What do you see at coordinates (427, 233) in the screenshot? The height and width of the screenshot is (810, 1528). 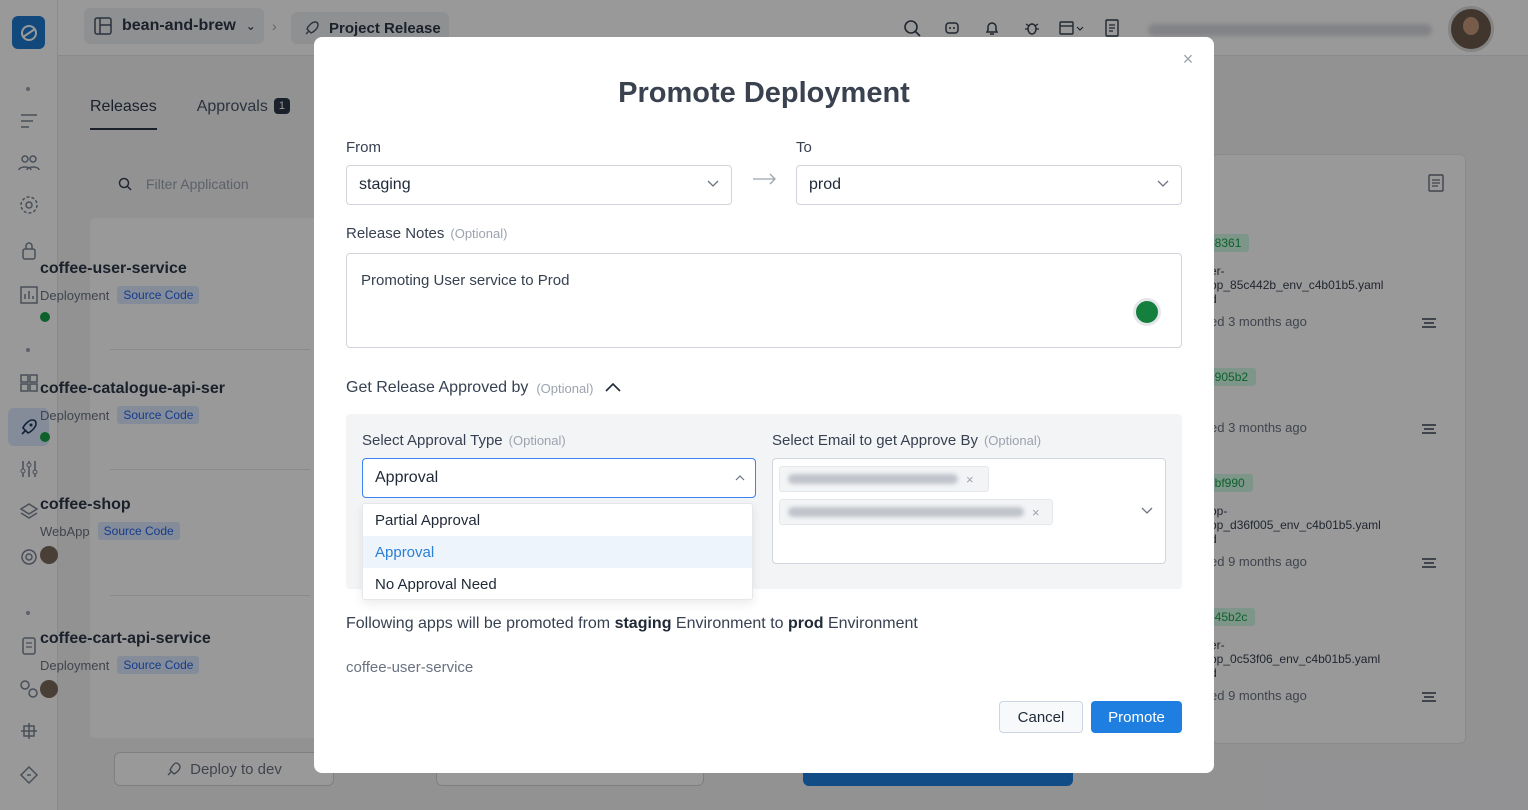 I see `release-notes-label: Release Notes (Optional)` at bounding box center [427, 233].